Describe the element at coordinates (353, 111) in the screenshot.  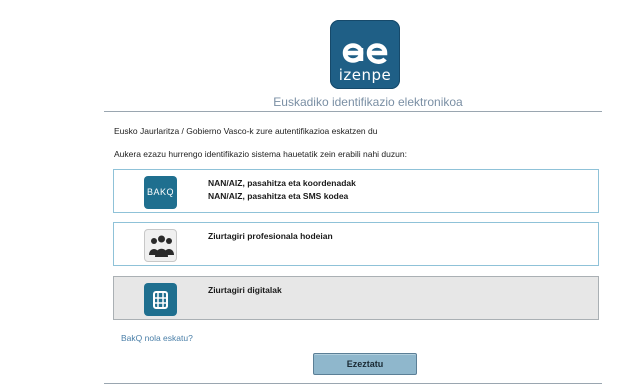
I see `divider-top` at that location.